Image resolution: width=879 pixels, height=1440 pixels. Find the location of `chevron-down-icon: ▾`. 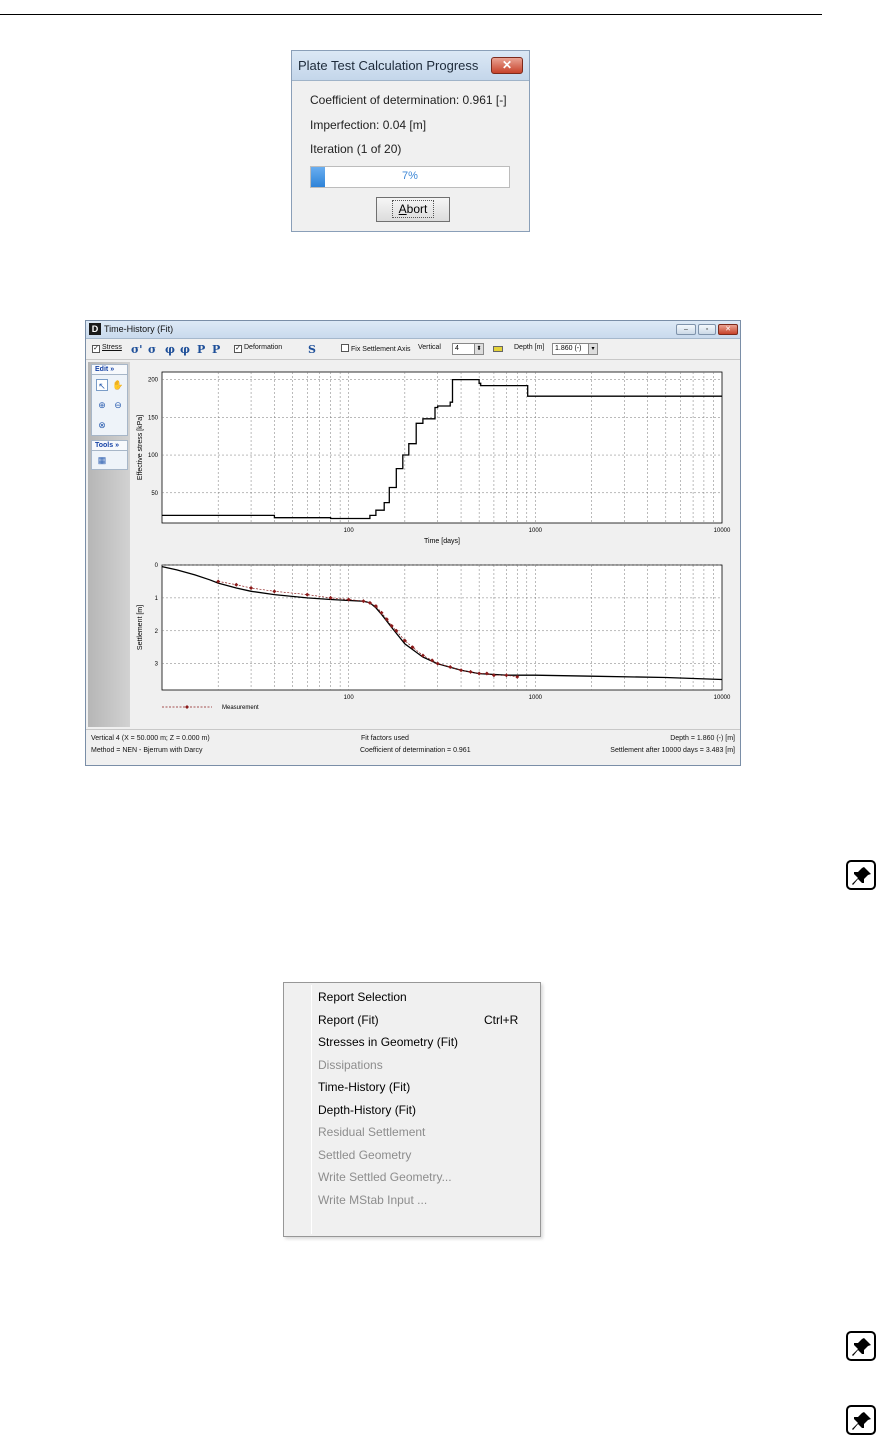

chevron-down-icon: ▾ is located at coordinates (592, 349).